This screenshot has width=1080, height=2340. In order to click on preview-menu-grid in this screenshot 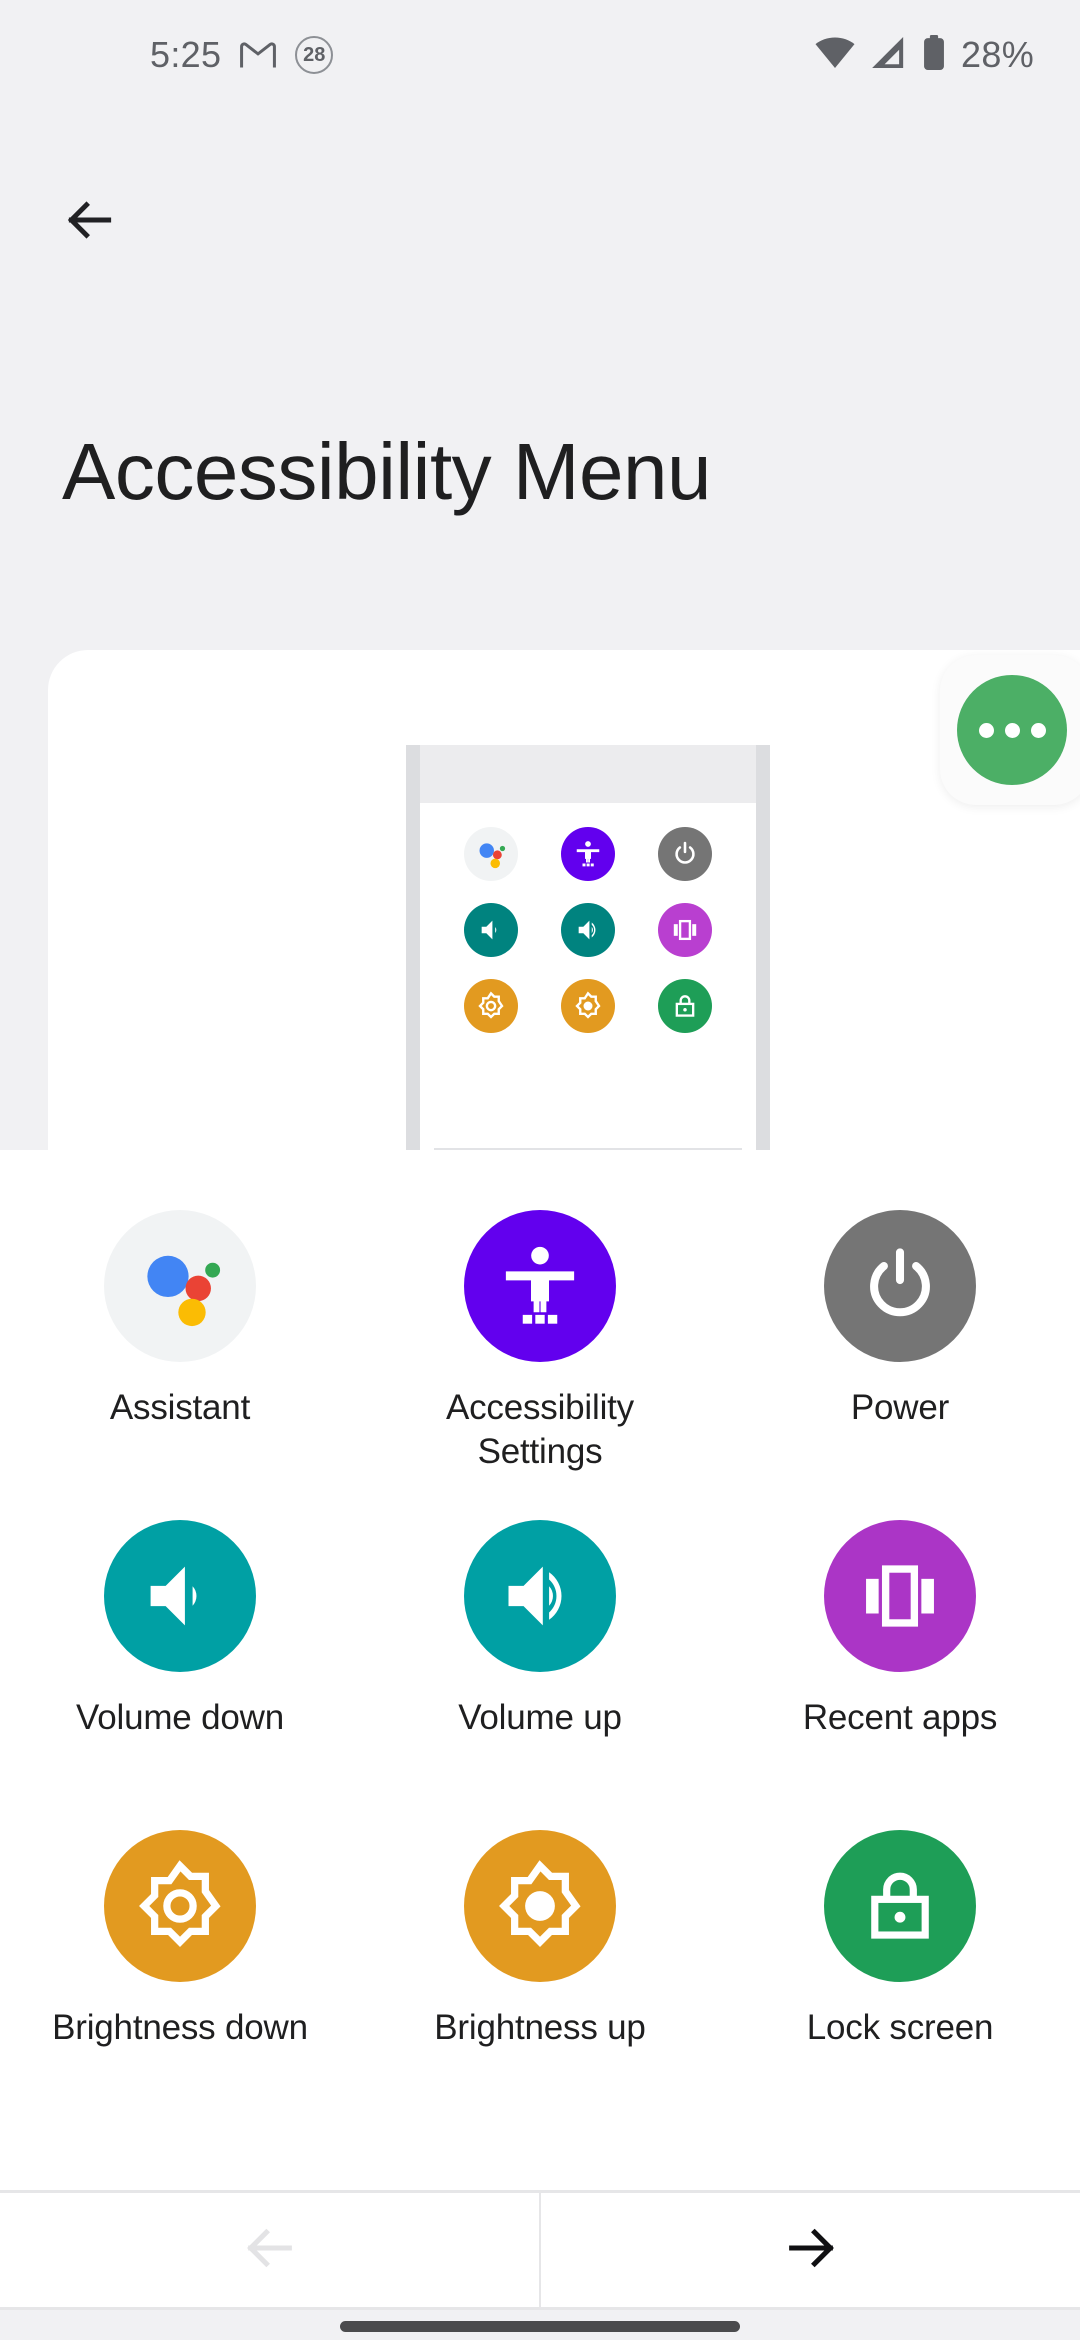, I will do `click(588, 930)`.